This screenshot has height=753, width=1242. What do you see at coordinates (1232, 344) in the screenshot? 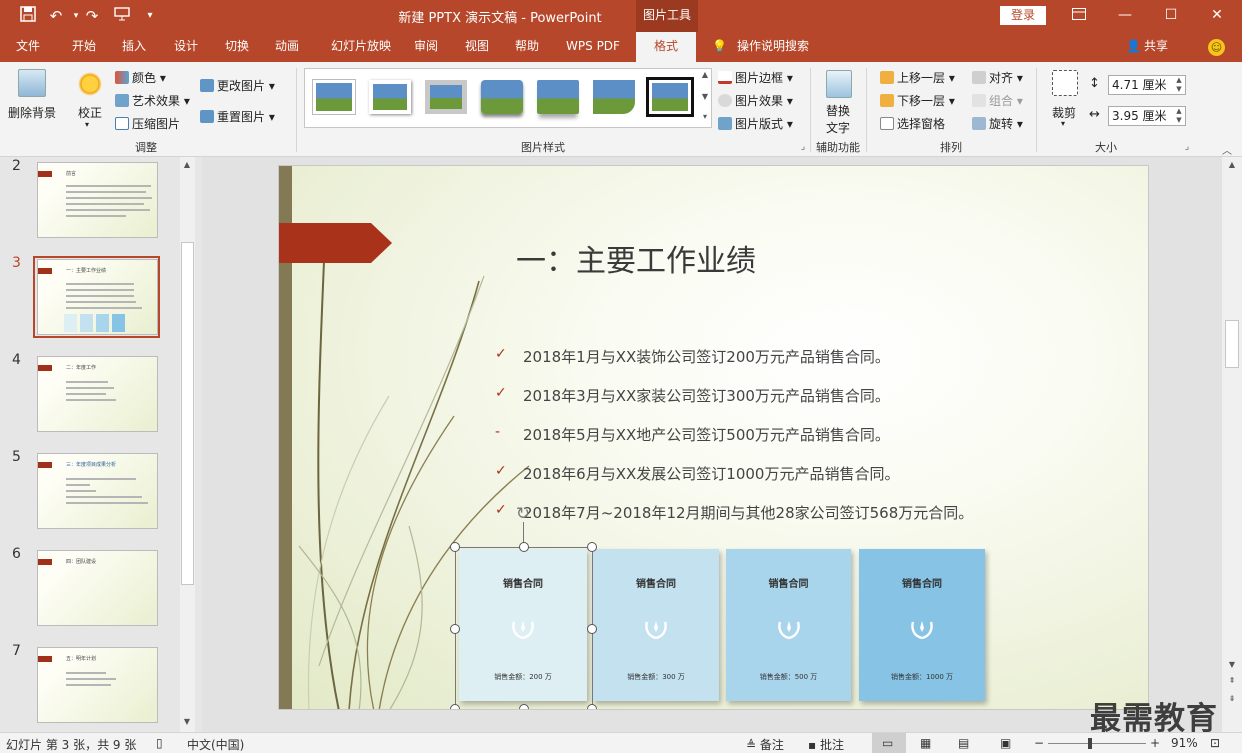
I see `canvas-scroll-thumb` at bounding box center [1232, 344].